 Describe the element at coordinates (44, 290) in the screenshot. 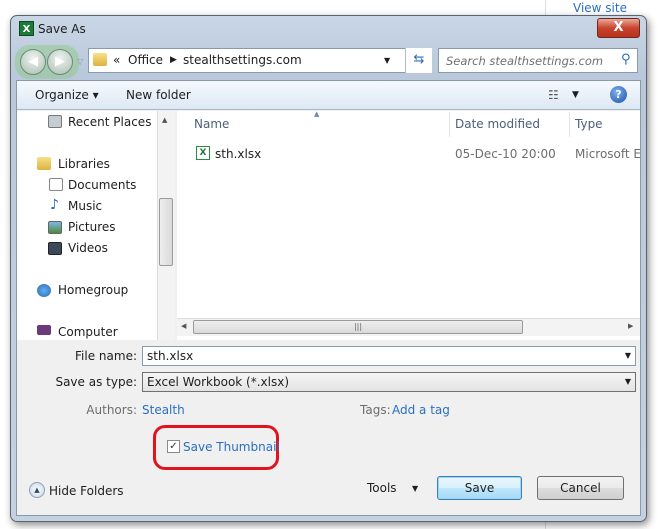

I see `homegroup-icon` at that location.